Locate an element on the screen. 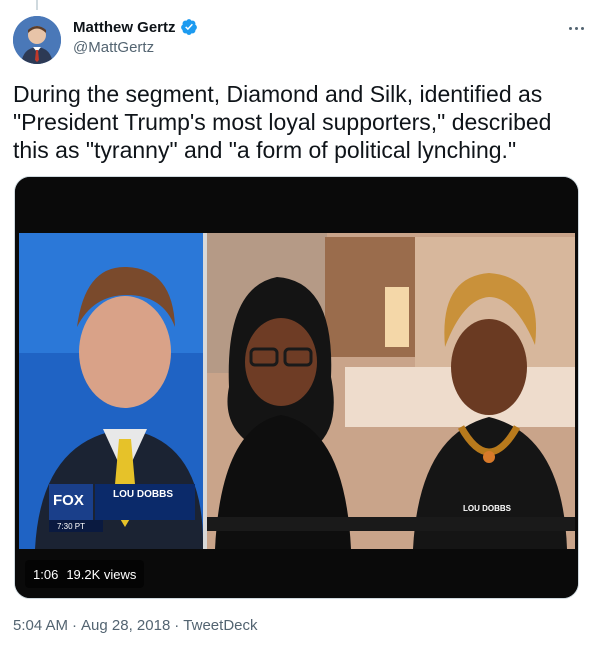 The image size is (604, 648). tweet-time: 5:04 AM is located at coordinates (40, 625).